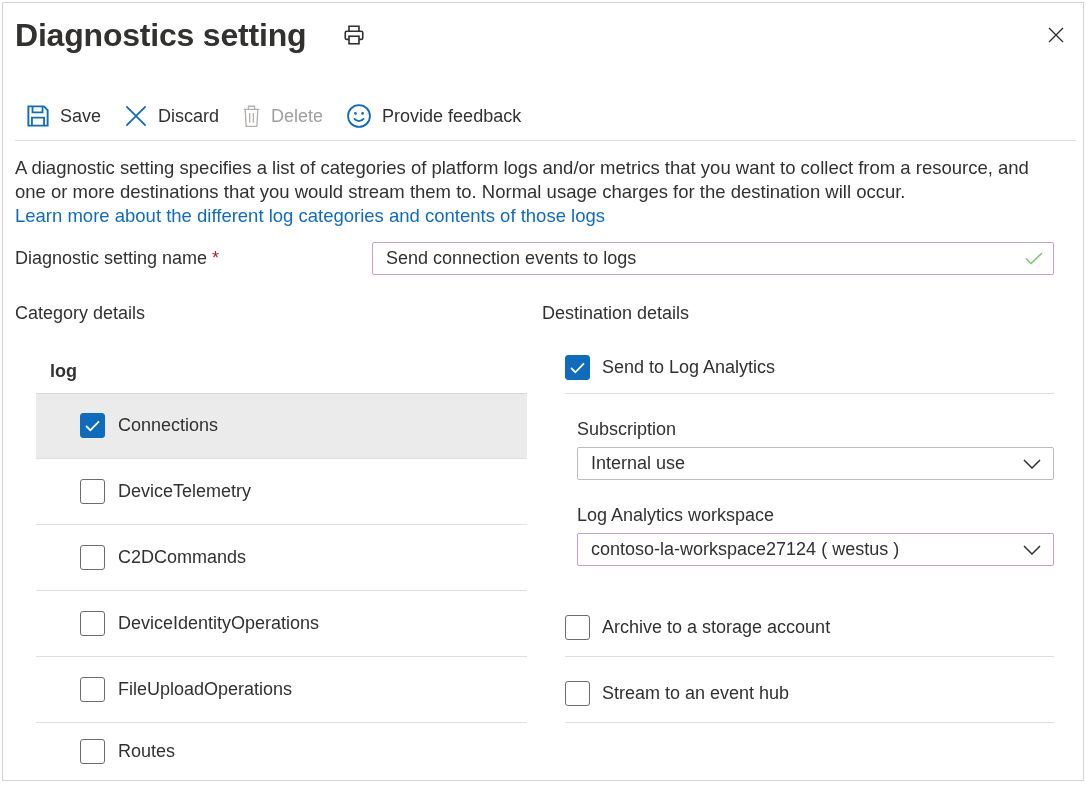  Describe the element at coordinates (815, 463) in the screenshot. I see `dropdown: Internal use` at that location.